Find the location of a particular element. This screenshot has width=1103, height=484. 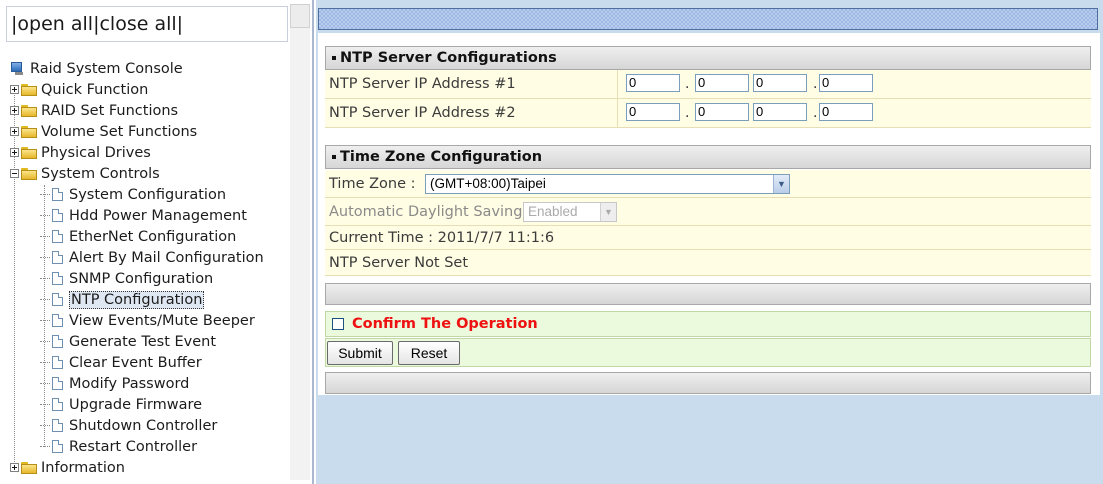

ntp-server-1-octet-2-input: 0 is located at coordinates (722, 83).